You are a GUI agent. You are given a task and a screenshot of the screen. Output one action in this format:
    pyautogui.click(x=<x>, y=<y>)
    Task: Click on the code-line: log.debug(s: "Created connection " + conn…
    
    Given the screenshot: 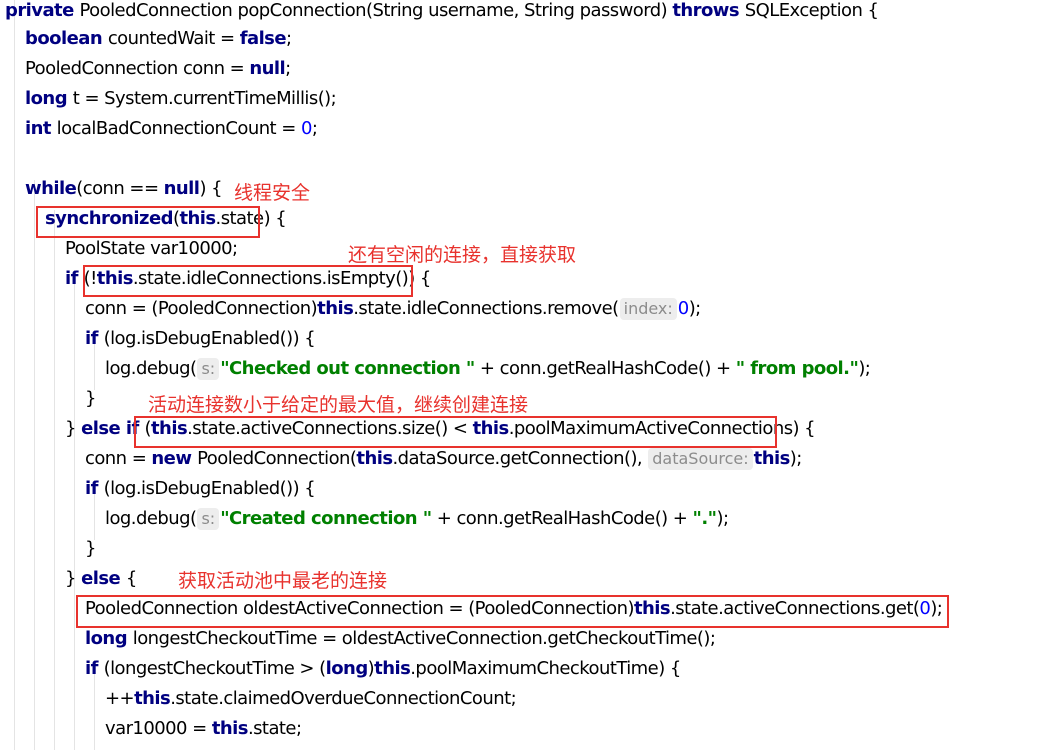 What is the action you would take?
    pyautogui.click(x=417, y=519)
    